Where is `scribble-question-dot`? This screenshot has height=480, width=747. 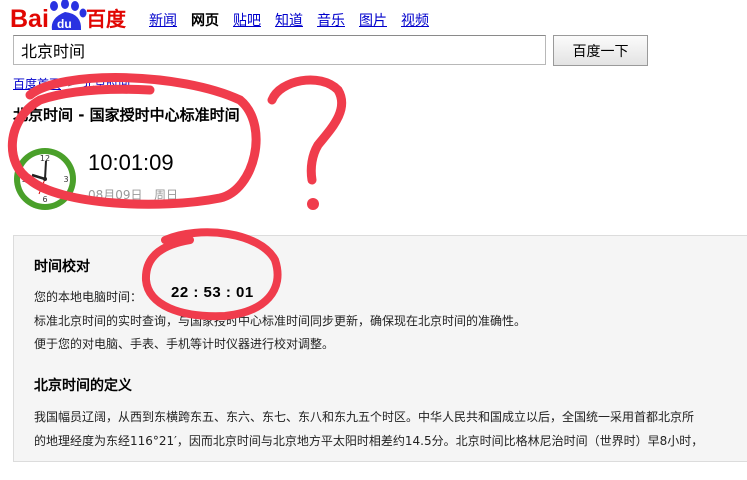 scribble-question-dot is located at coordinates (313, 204).